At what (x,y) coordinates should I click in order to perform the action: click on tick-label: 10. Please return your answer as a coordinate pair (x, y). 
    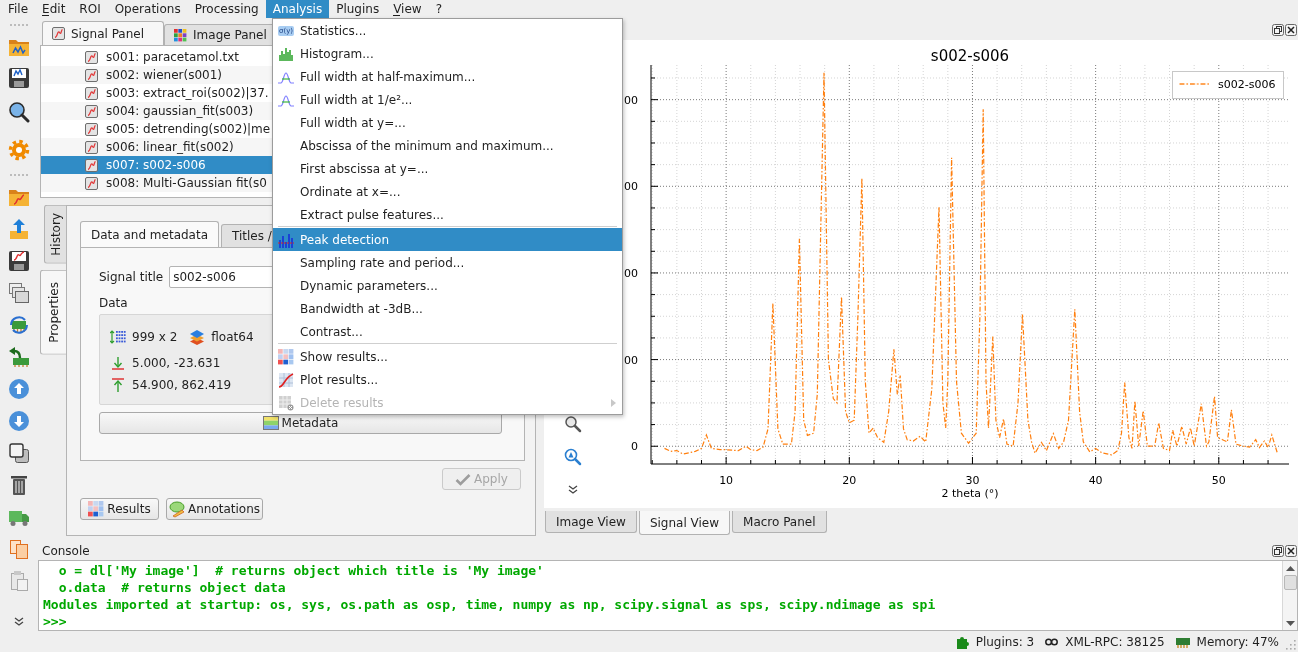
    Looking at the image, I should click on (726, 480).